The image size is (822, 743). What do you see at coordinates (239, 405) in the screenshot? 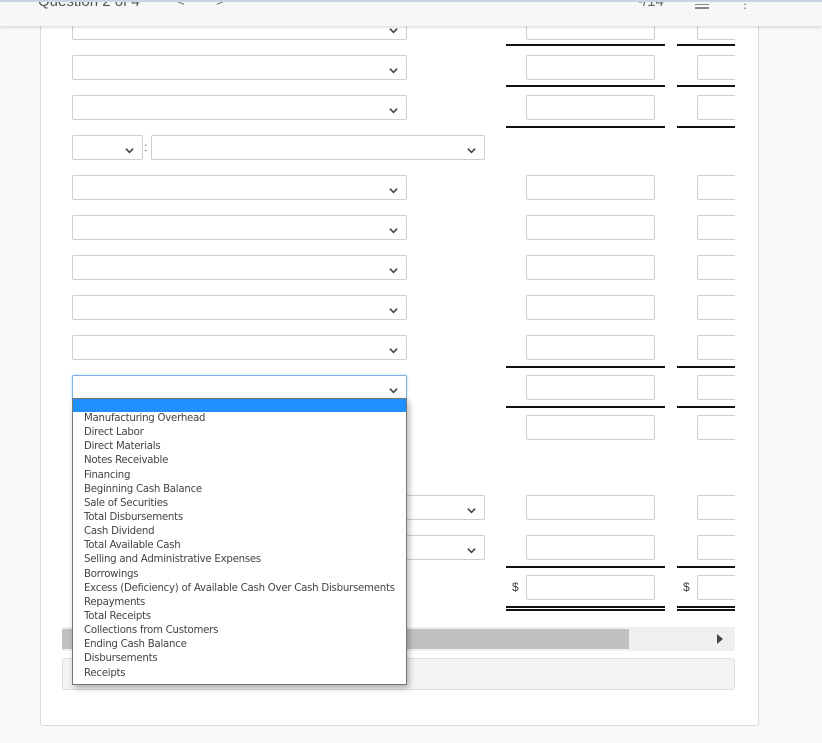
I see `dropdown-option-blank` at bounding box center [239, 405].